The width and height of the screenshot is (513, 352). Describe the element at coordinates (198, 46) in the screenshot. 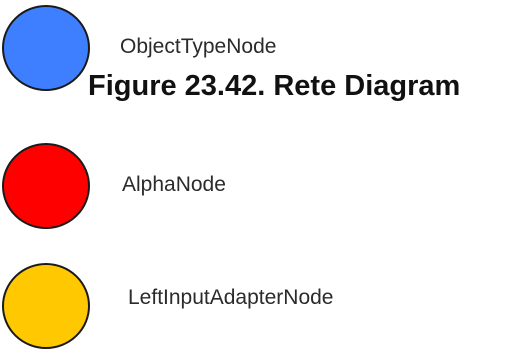

I see `object-type-node-label: ObjectTypeNode` at that location.